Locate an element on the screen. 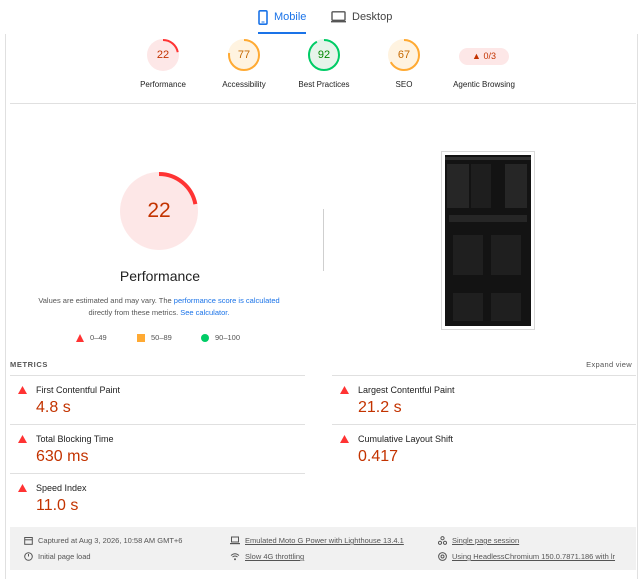  gauge-ring: 92 is located at coordinates (324, 55).